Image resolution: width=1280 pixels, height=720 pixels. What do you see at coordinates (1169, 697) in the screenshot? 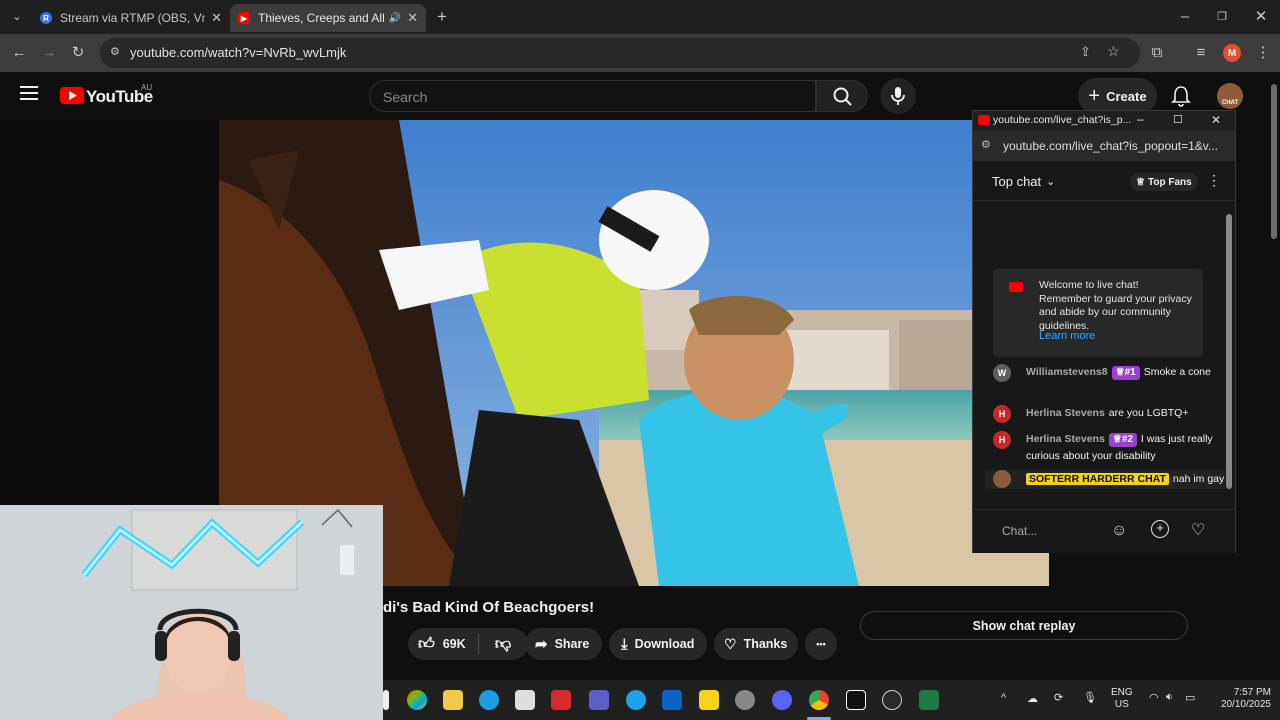
I see `volume-icon: 🔉︎` at bounding box center [1169, 697].